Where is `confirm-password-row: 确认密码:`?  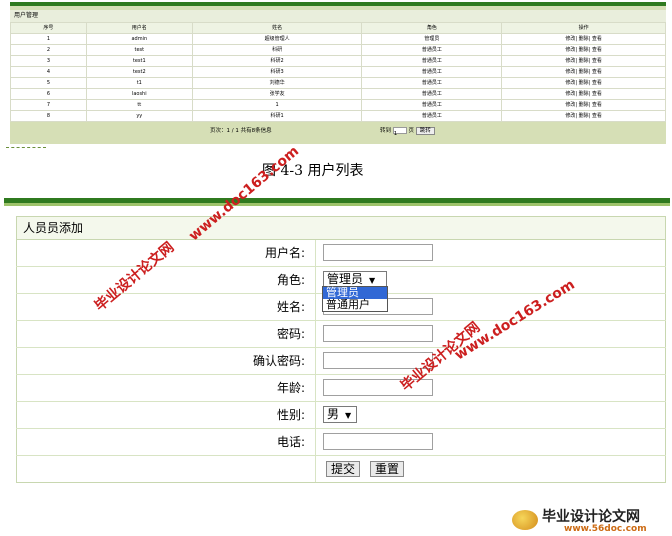
confirm-password-row: 确认密码: is located at coordinates (341, 361).